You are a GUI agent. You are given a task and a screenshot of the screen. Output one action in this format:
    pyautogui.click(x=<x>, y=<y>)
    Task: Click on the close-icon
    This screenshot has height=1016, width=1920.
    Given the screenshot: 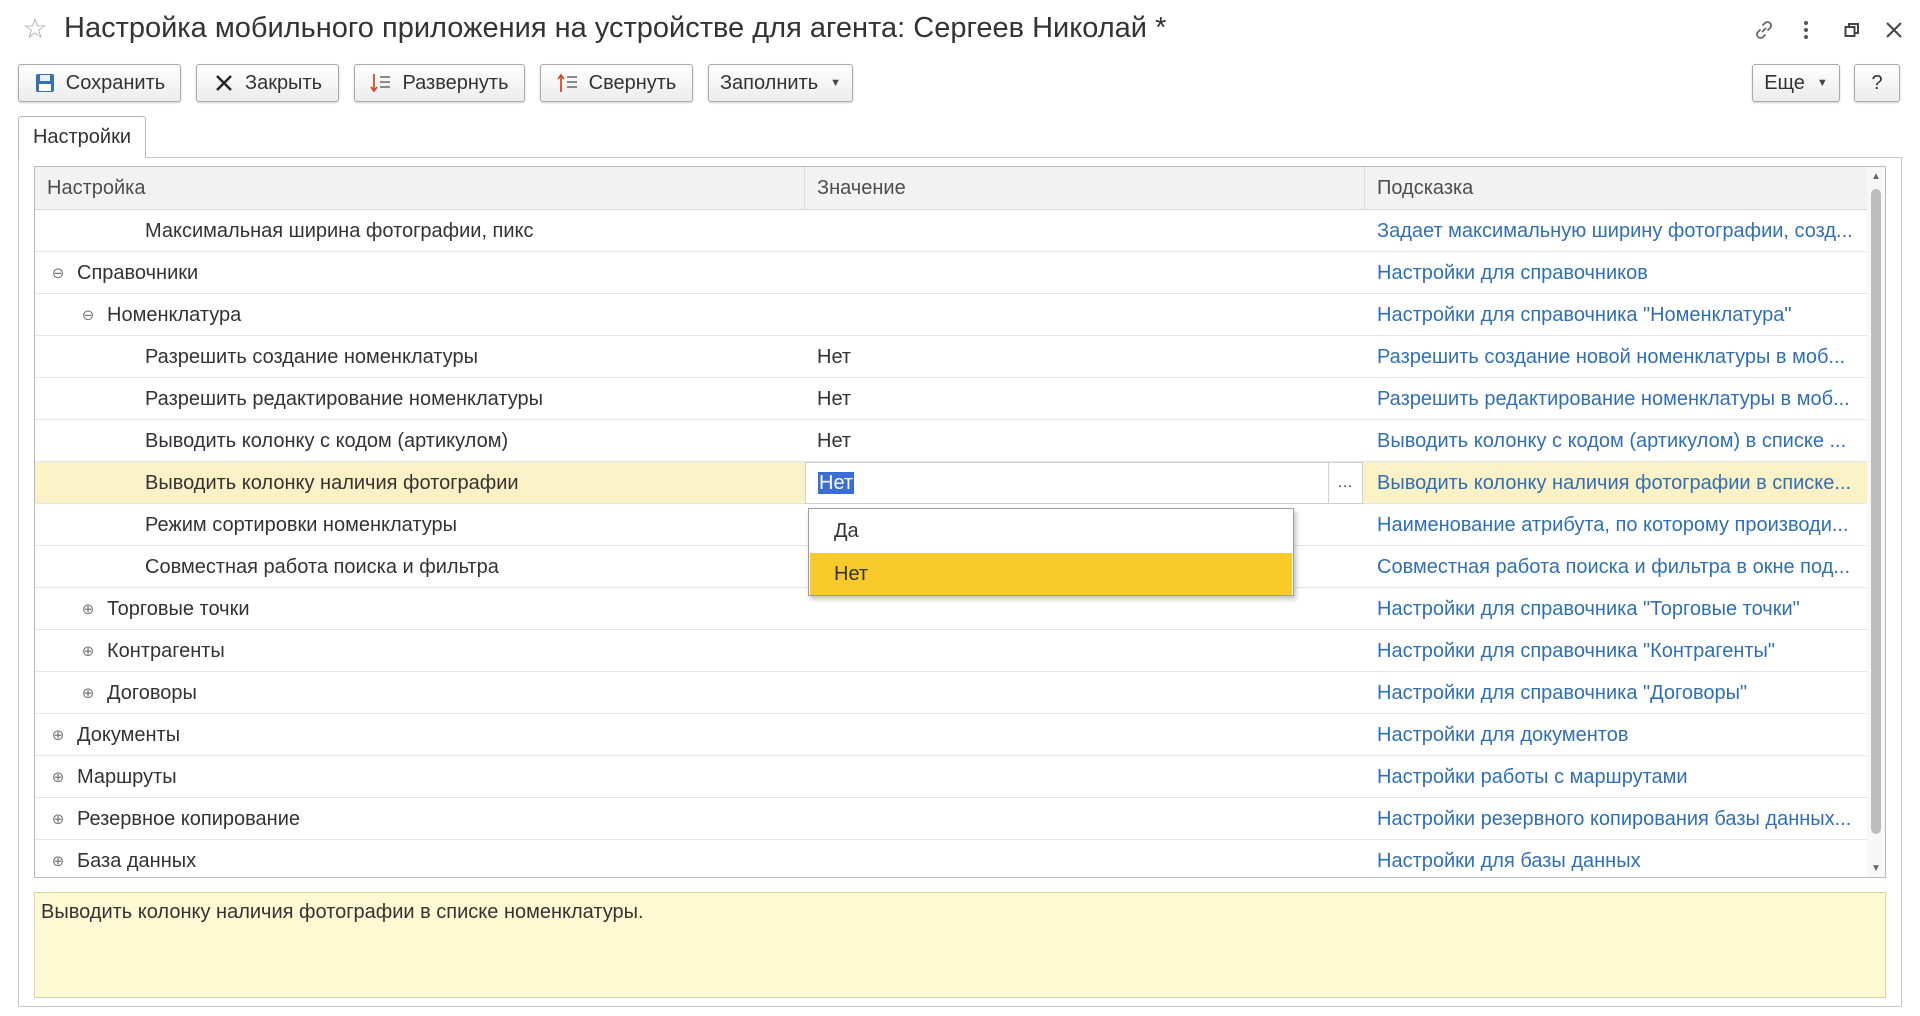 What is the action you would take?
    pyautogui.click(x=1894, y=30)
    